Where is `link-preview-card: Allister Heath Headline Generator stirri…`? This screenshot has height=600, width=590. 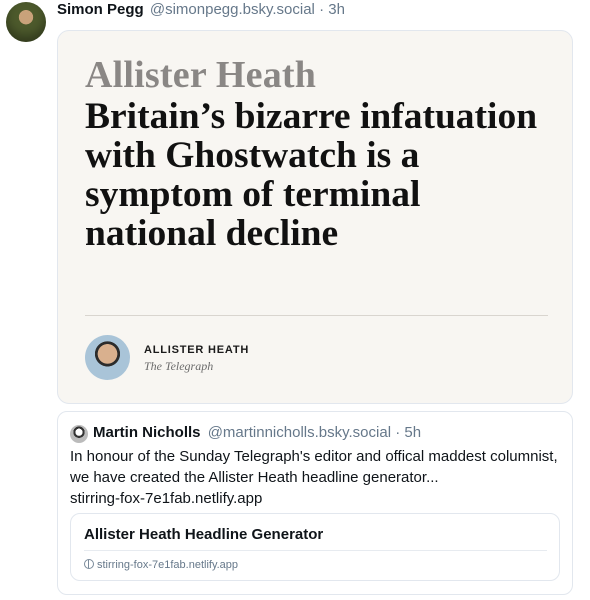
link-preview-card: Allister Heath Headline Generator stirri… is located at coordinates (315, 547).